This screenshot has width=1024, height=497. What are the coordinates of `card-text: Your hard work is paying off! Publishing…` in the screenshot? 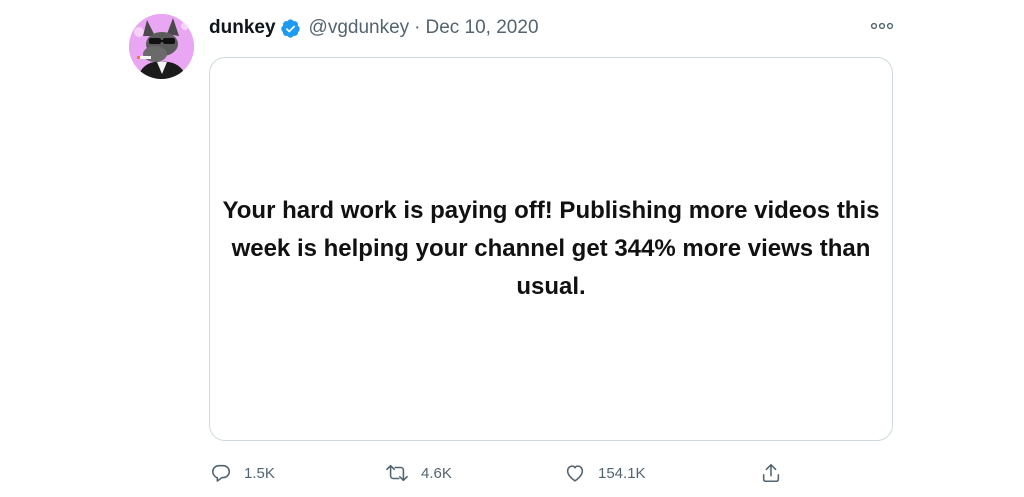 It's located at (551, 248).